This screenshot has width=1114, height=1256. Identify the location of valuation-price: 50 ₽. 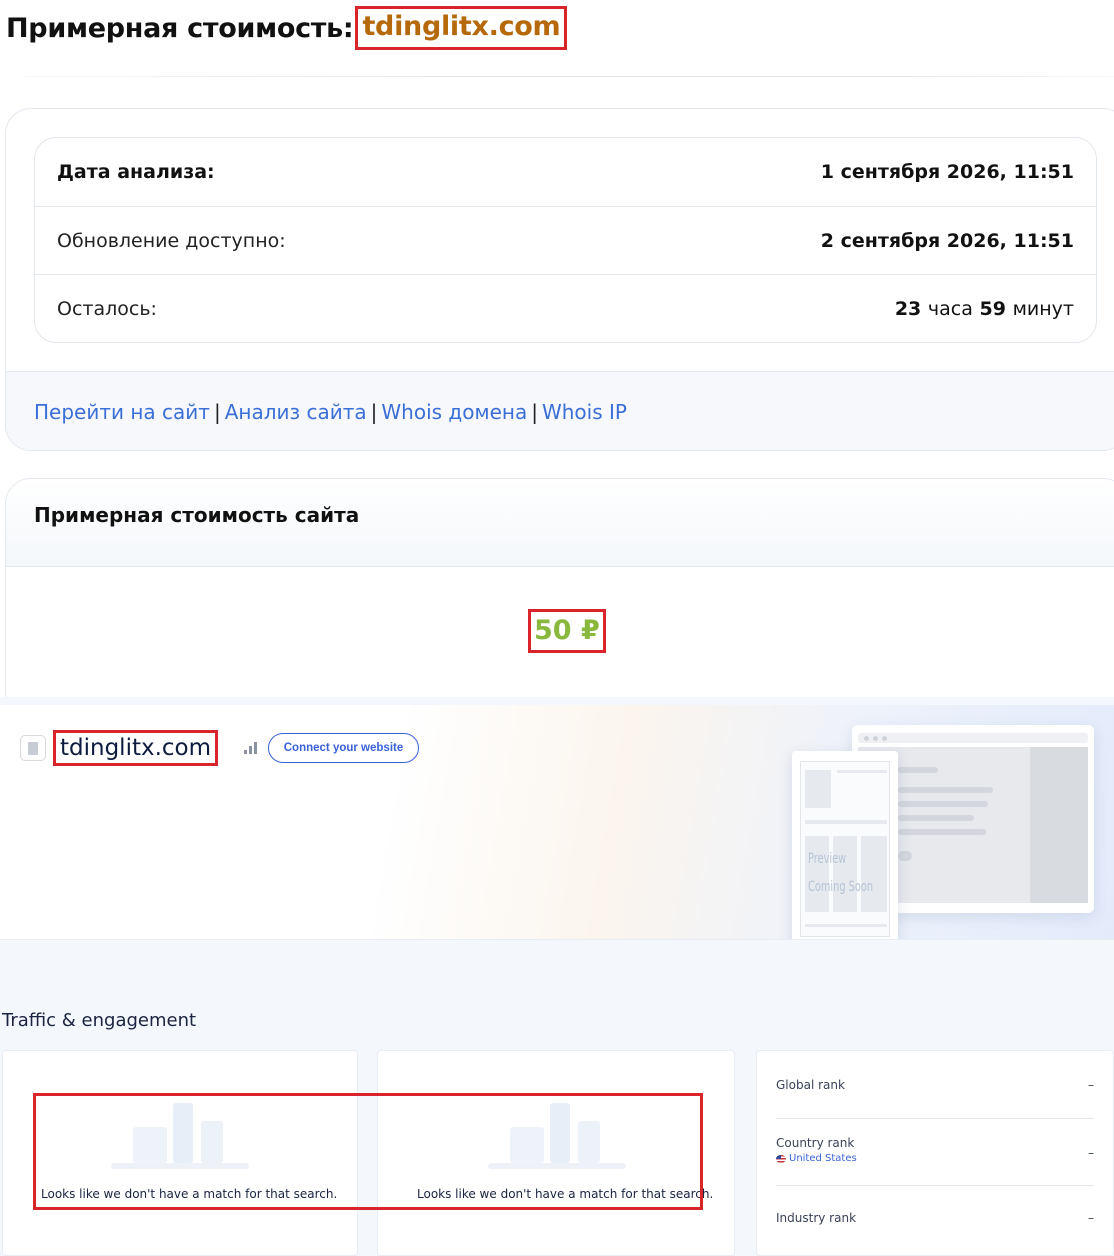
(567, 631).